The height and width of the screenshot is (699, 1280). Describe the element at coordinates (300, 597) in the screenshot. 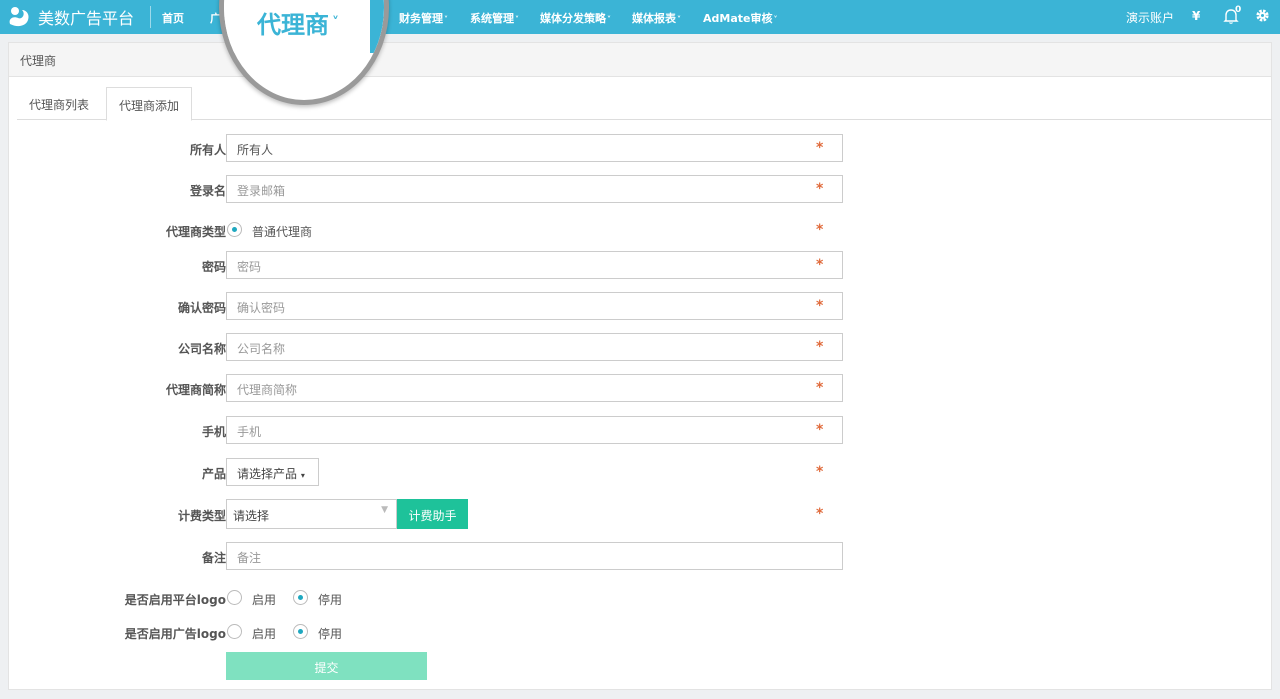

I see `platform-logo-disable-radio` at that location.